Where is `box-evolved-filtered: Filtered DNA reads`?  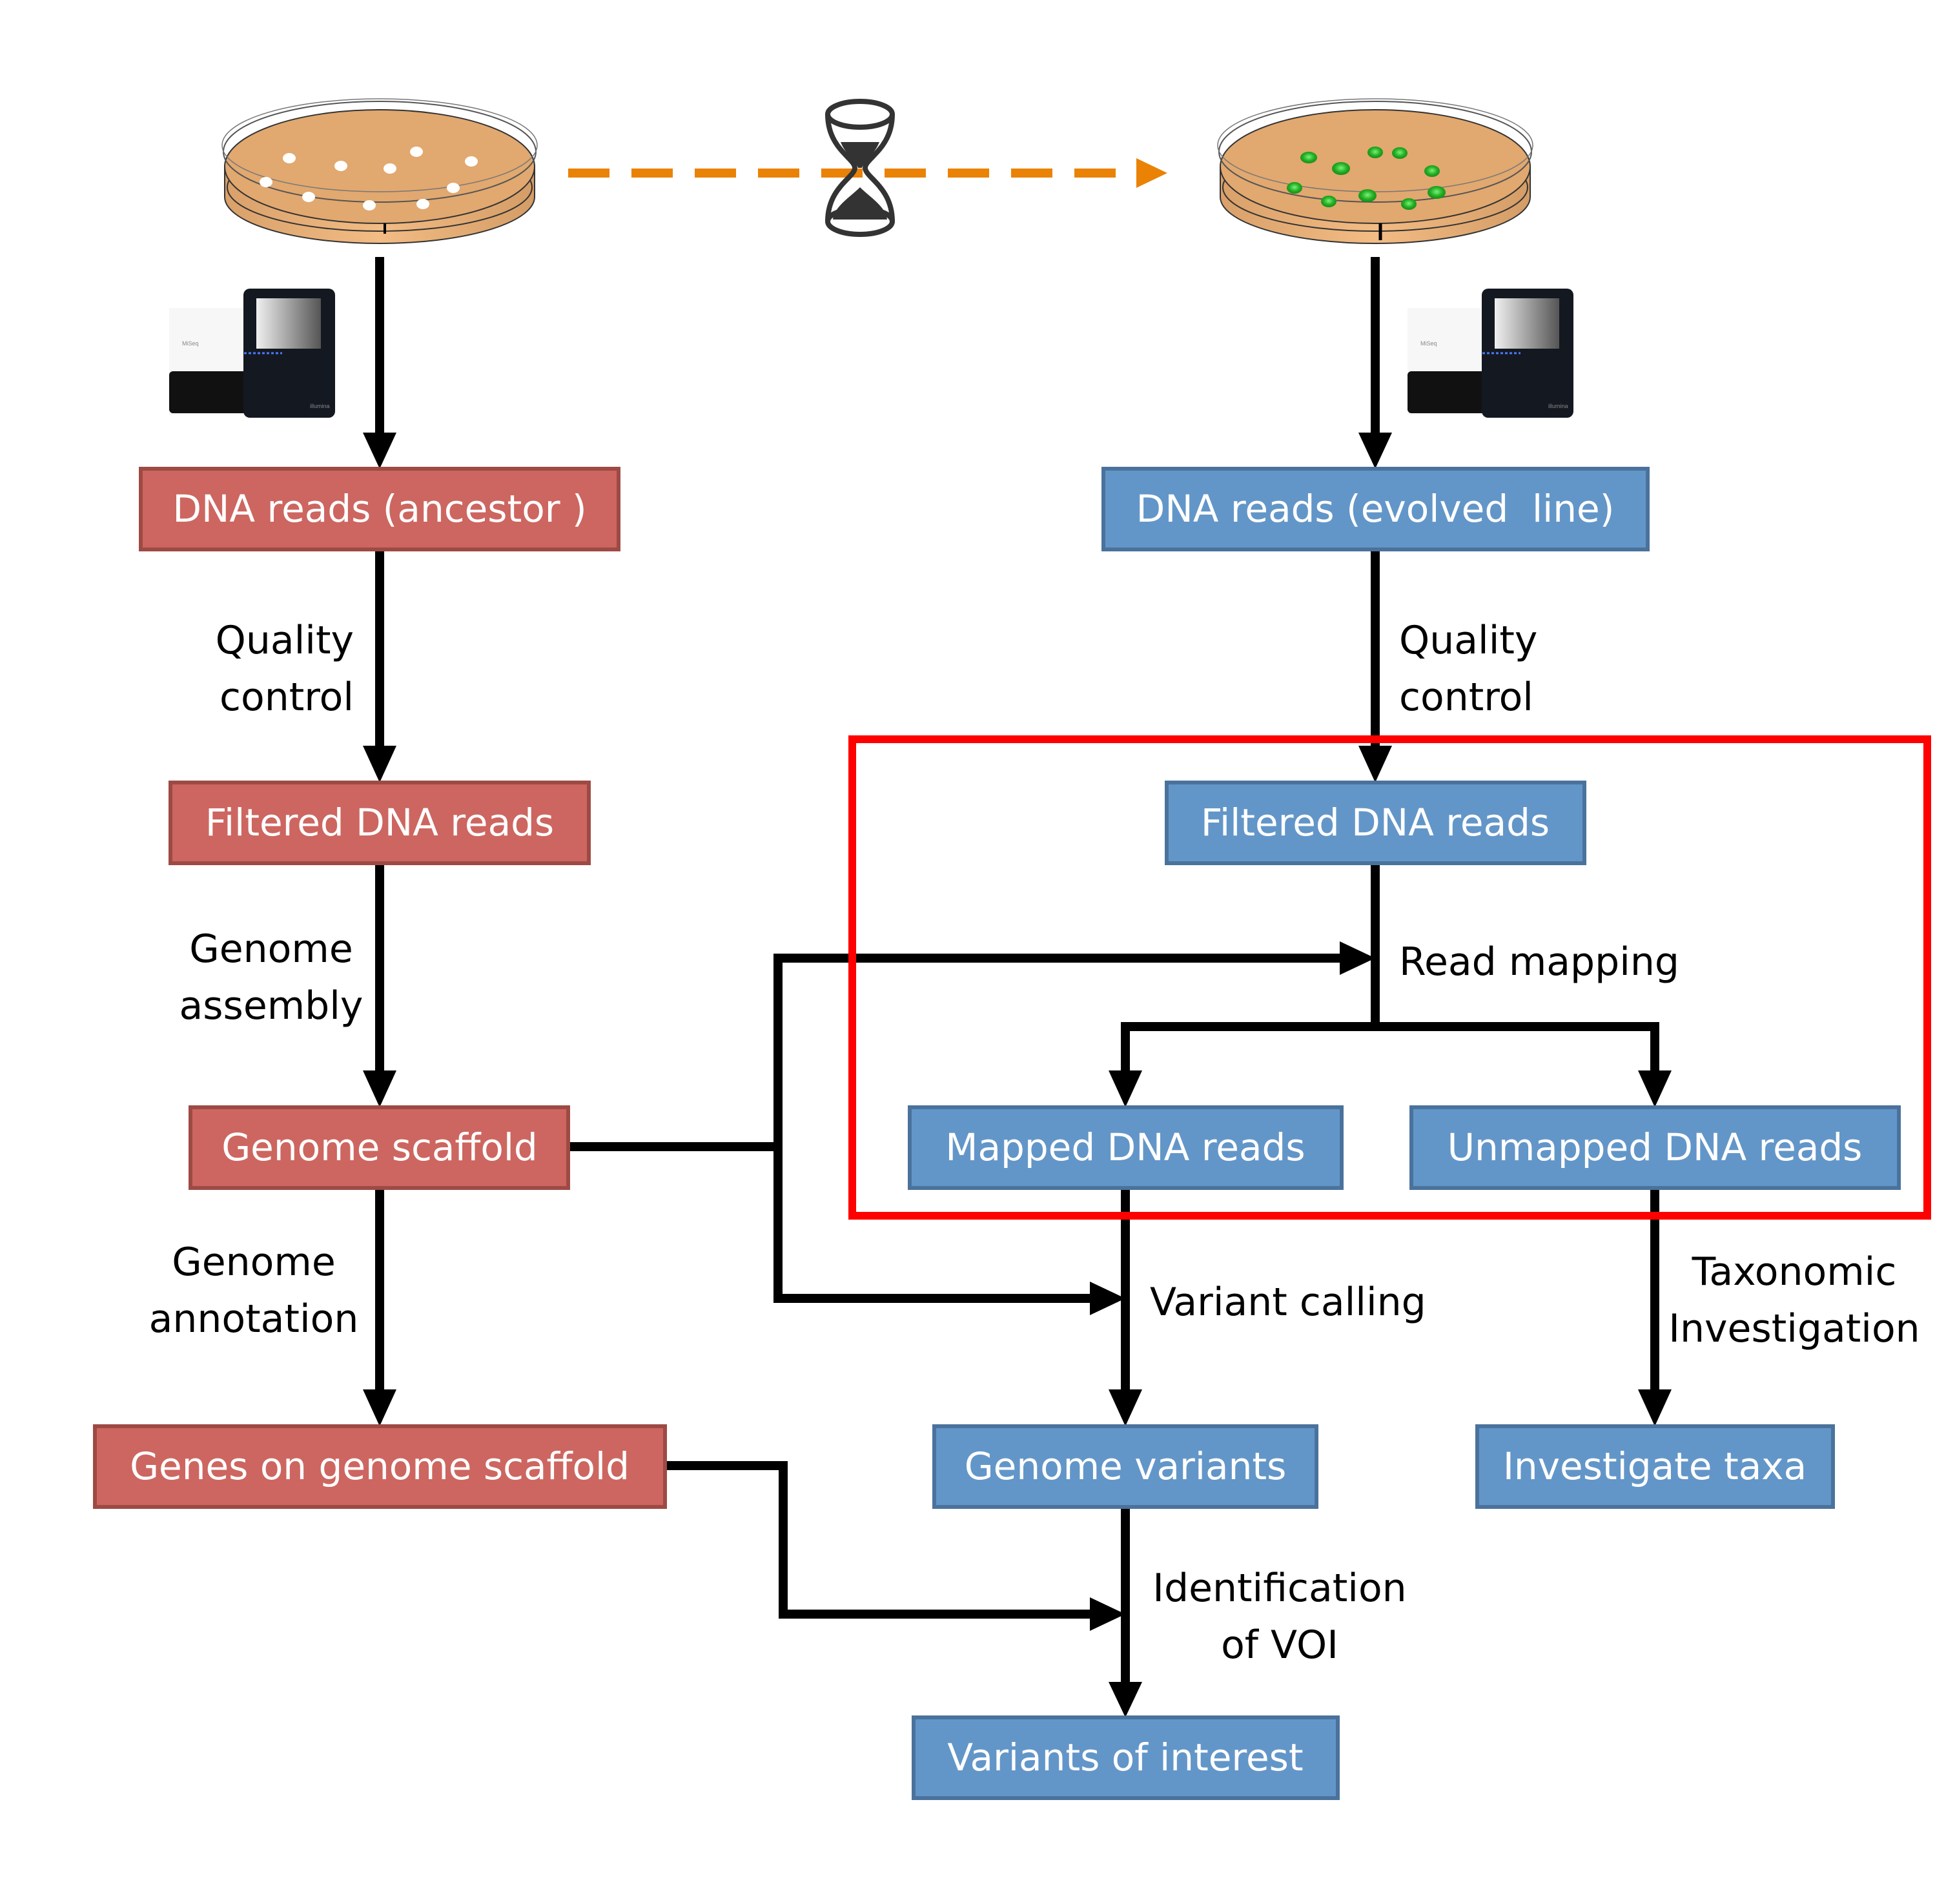 box-evolved-filtered: Filtered DNA reads is located at coordinates (1375, 823).